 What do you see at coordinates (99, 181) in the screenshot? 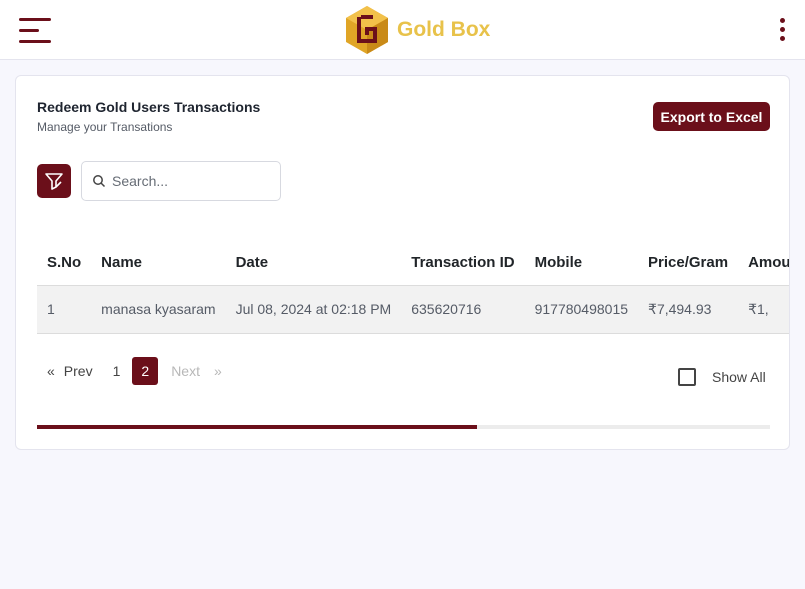
I see `search-icon` at bounding box center [99, 181].